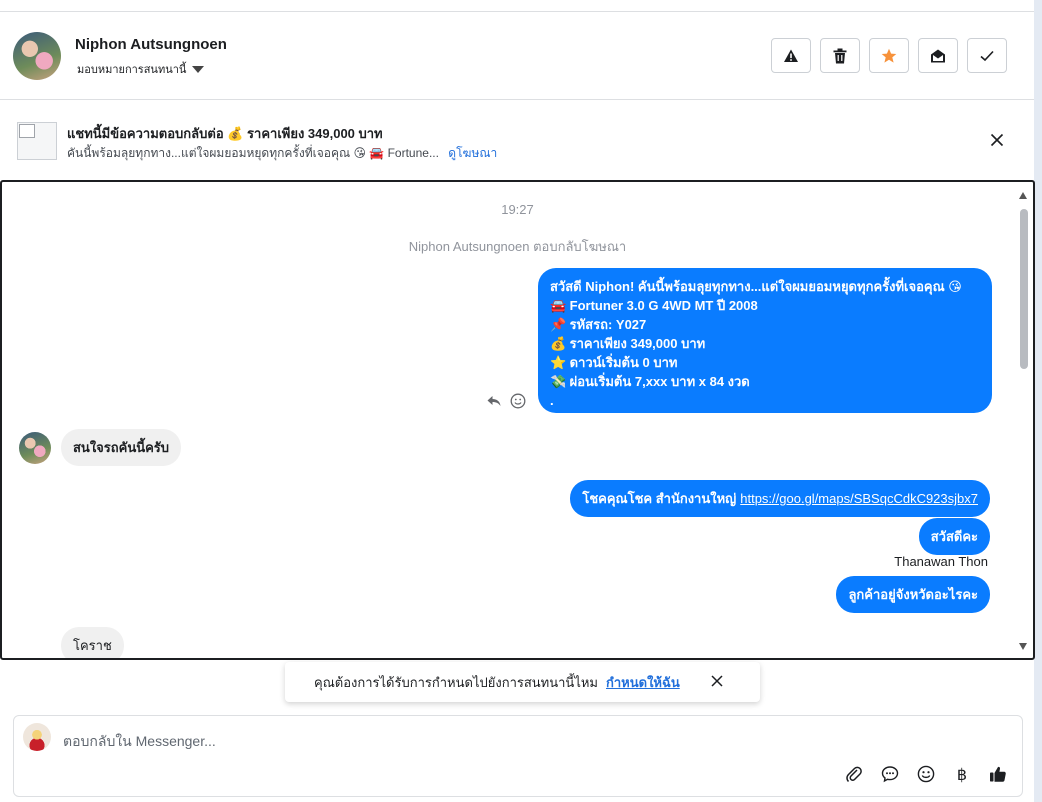 Image resolution: width=1042 pixels, height=802 pixels. Describe the element at coordinates (517, 209) in the screenshot. I see `message-timestamp: 19:27` at that location.